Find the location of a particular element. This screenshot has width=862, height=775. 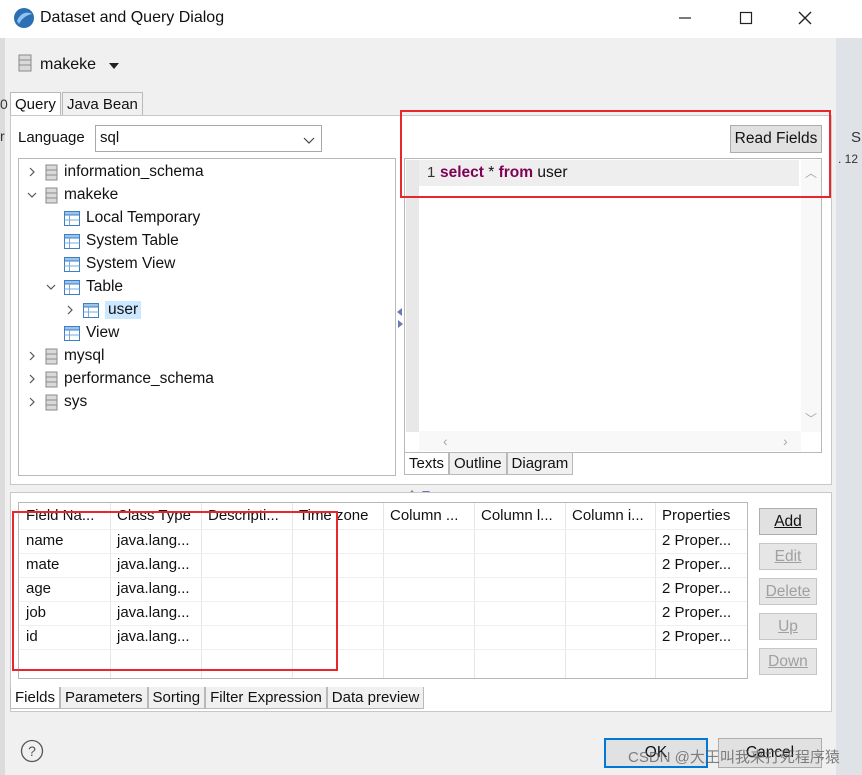

tree-node-label: user is located at coordinates (123, 310).